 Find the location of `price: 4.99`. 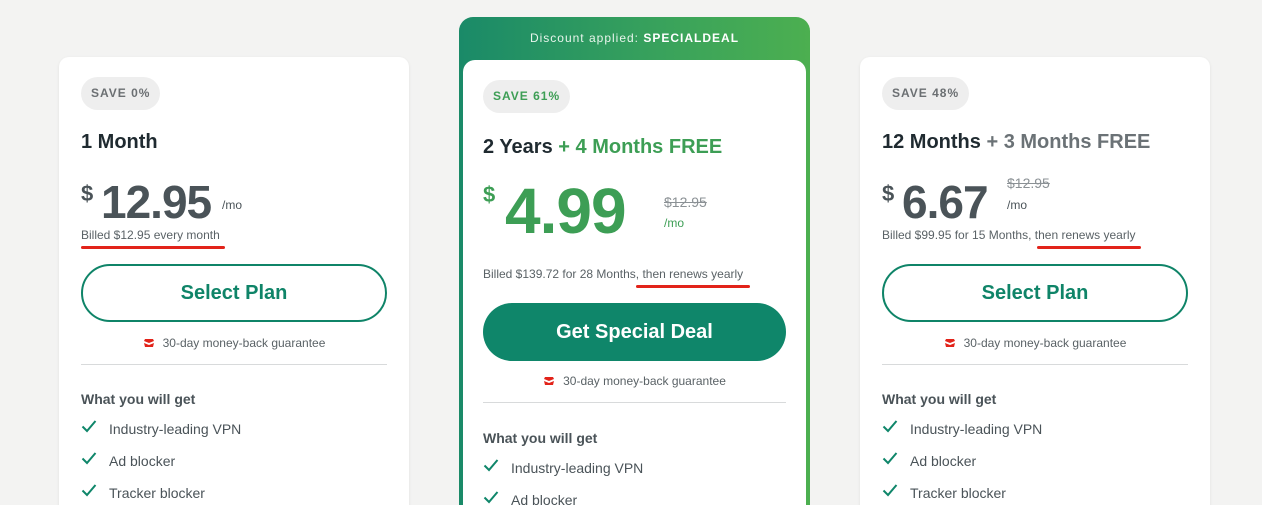

price: 4.99 is located at coordinates (566, 211).